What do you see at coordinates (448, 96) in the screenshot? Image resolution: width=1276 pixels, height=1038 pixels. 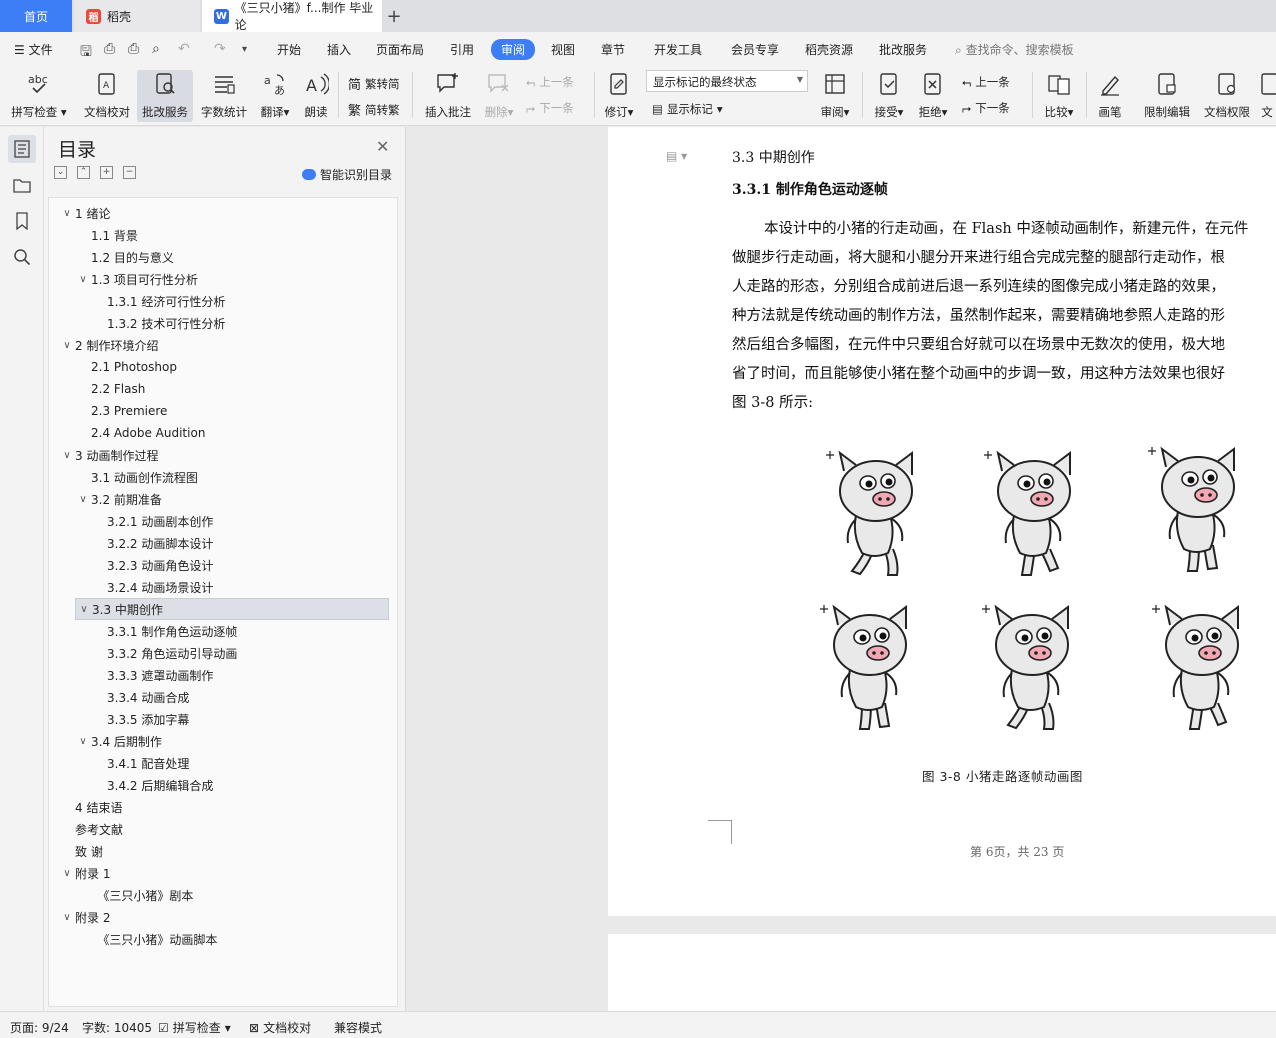 I see `insert-comment-button: 插入批注` at bounding box center [448, 96].